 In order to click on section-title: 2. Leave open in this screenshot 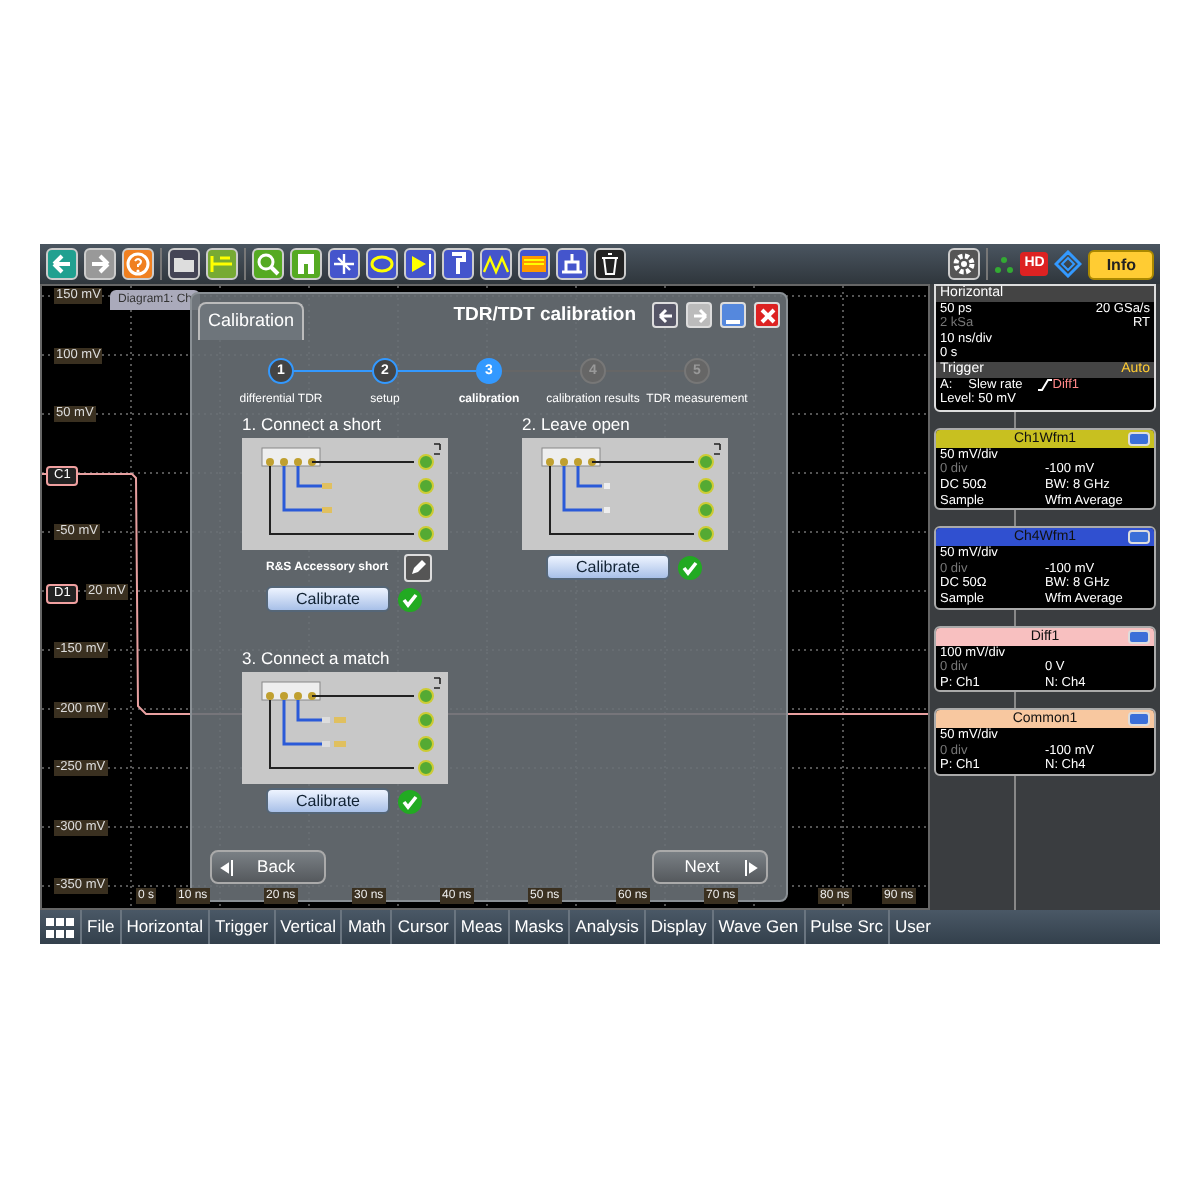, I will do `click(577, 425)`.